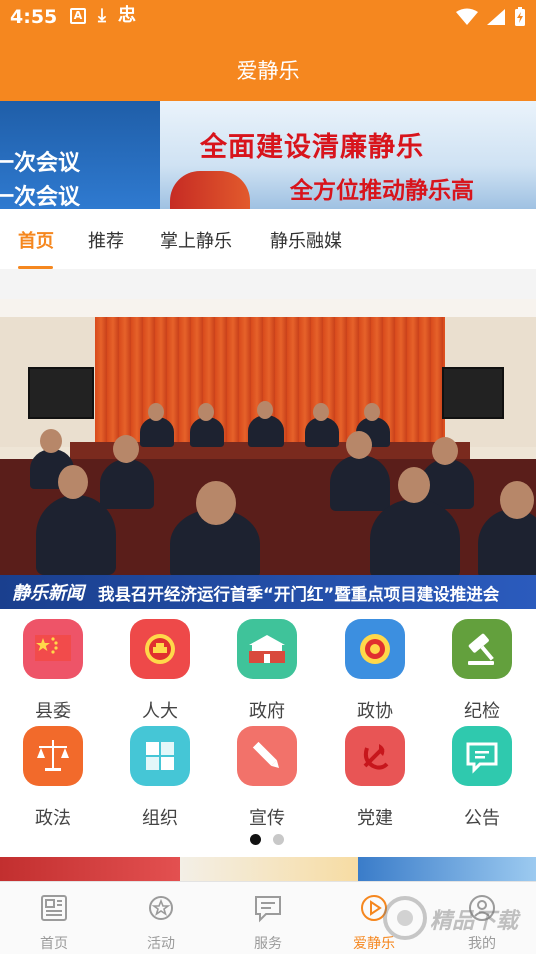 Image resolution: width=536 pixels, height=954 pixels. Describe the element at coordinates (312, 147) in the screenshot. I see `banner-right-line-1: 全面建设清廉静乐` at that location.